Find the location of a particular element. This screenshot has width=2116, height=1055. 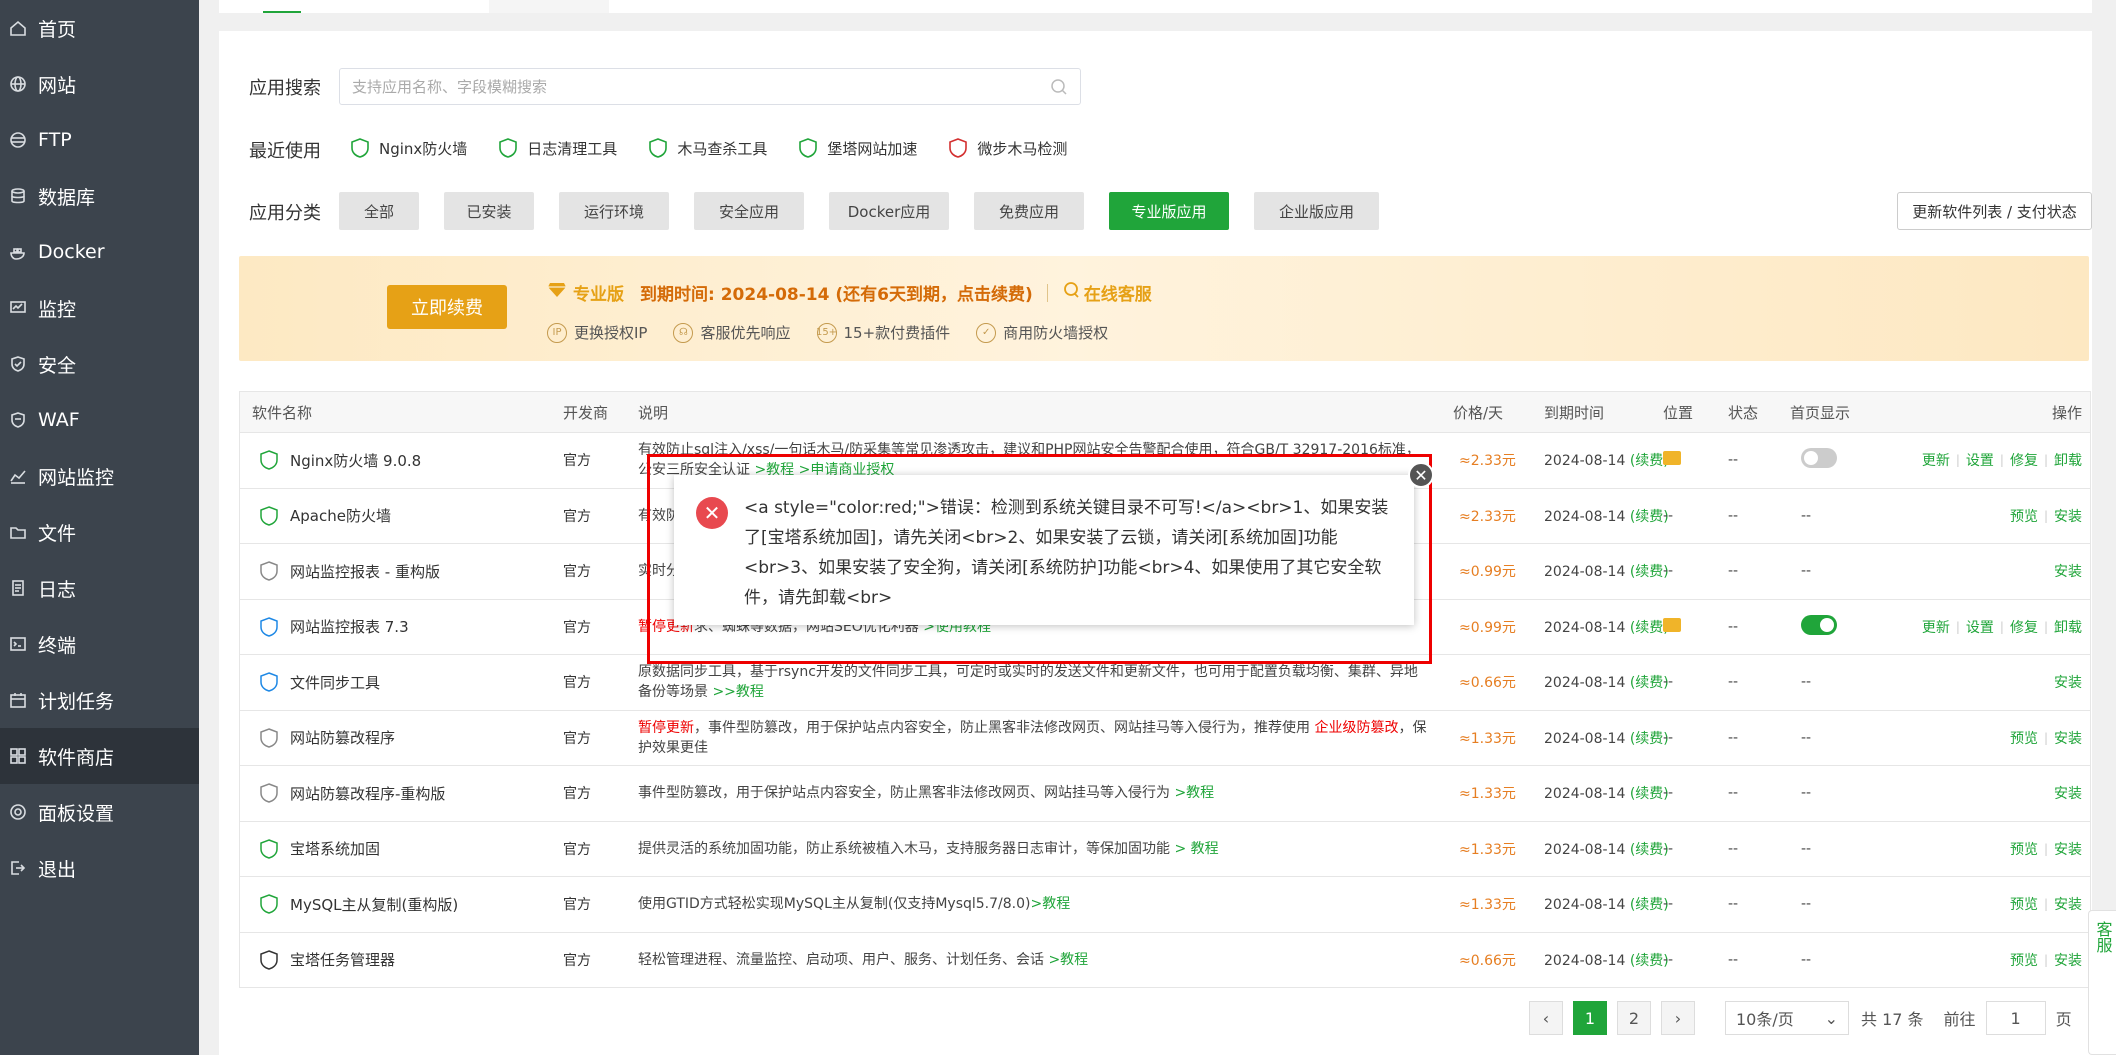

search-input is located at coordinates (692, 86).